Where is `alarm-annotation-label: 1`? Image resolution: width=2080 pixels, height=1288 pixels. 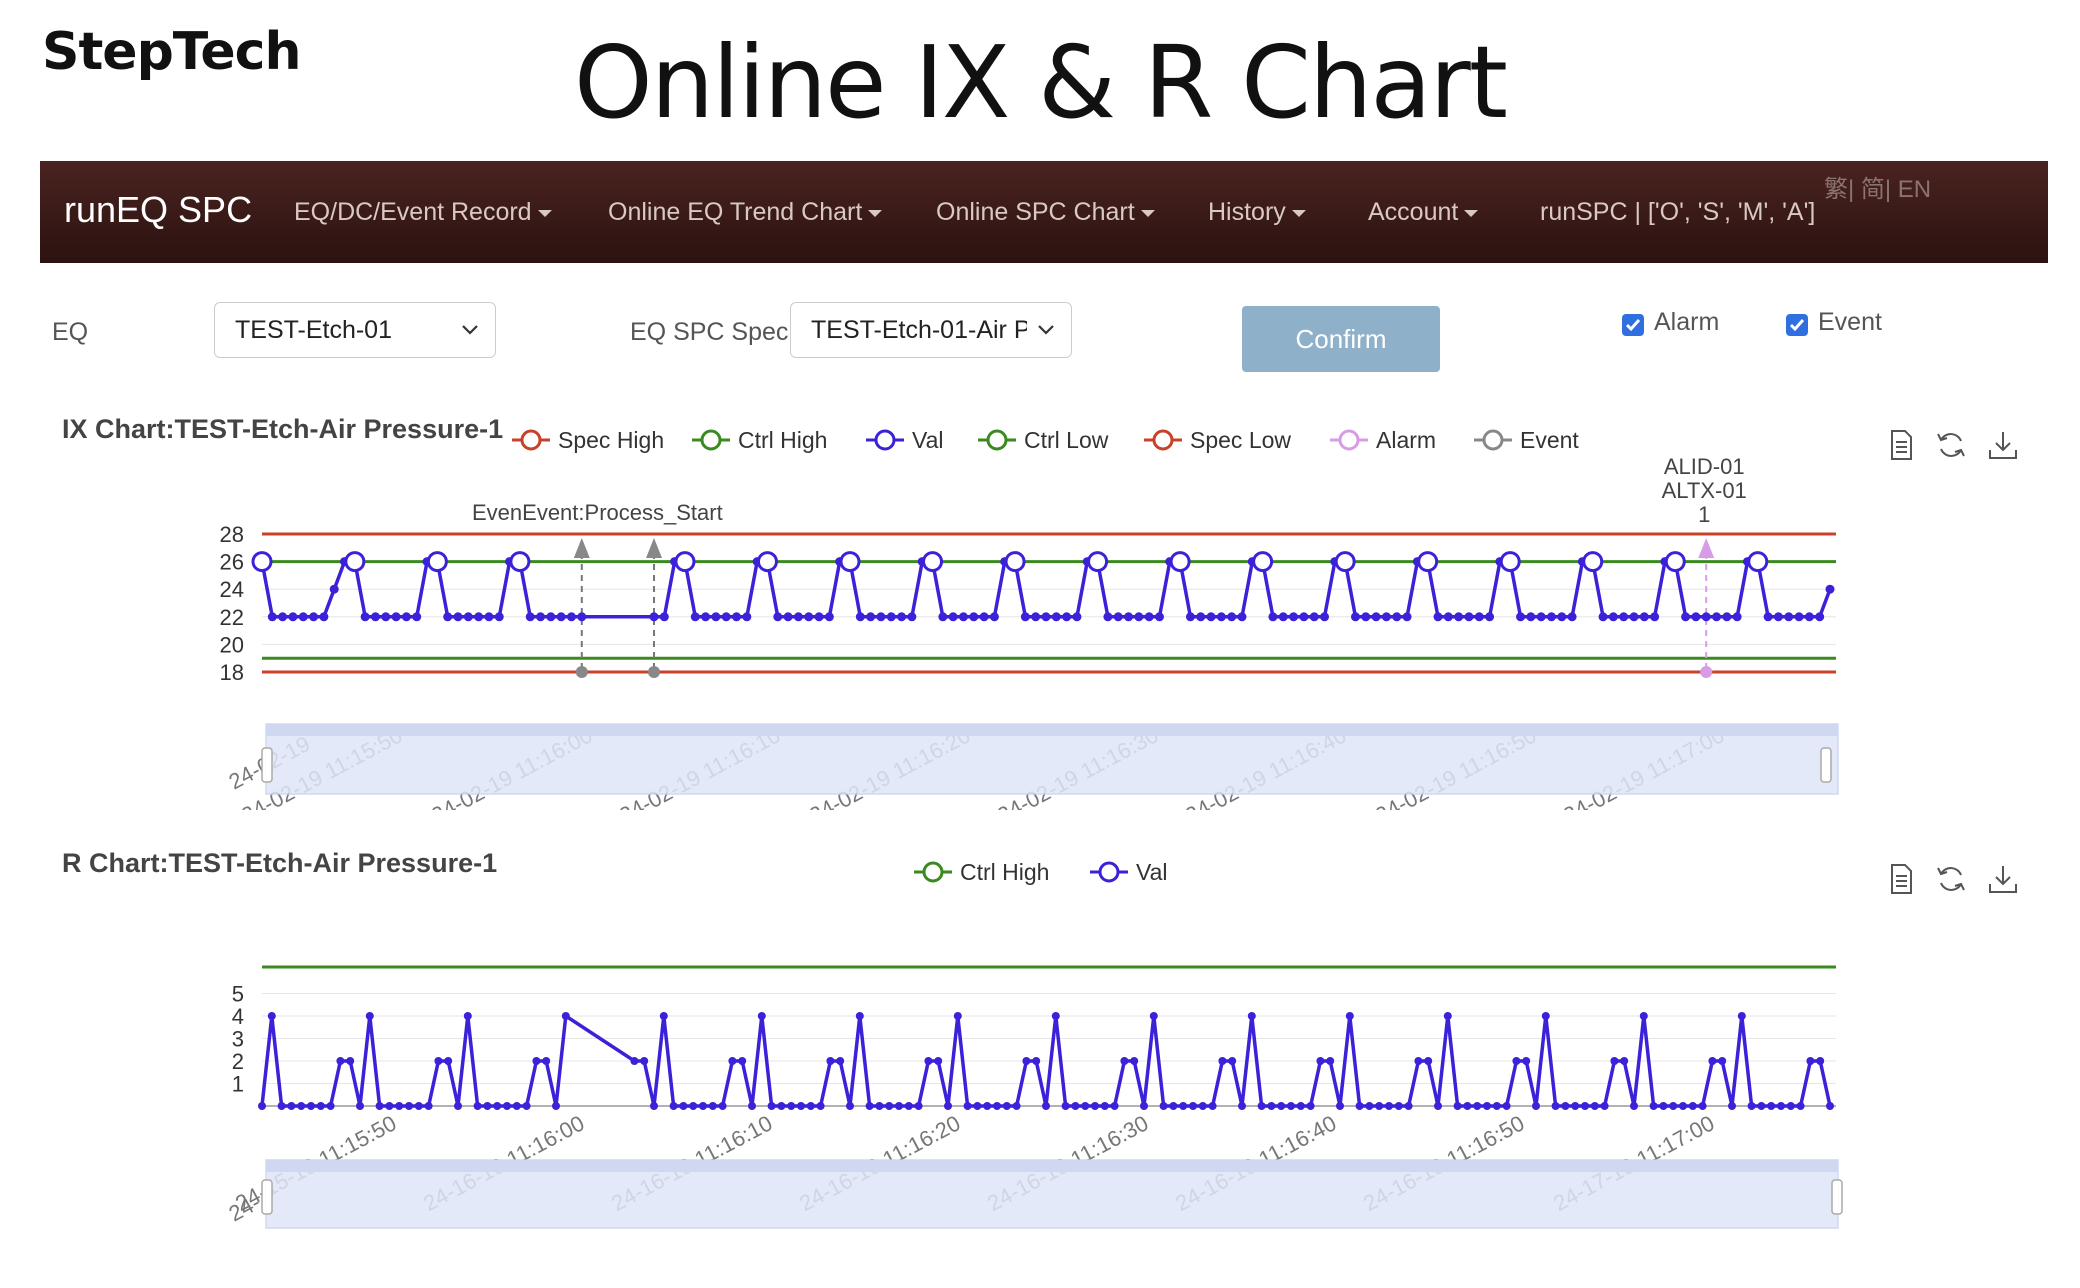
alarm-annotation-label: 1 is located at coordinates (1704, 514).